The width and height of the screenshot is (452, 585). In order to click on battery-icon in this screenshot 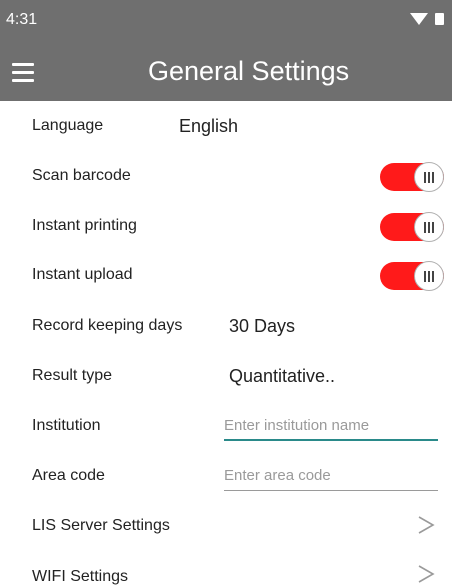, I will do `click(439, 19)`.